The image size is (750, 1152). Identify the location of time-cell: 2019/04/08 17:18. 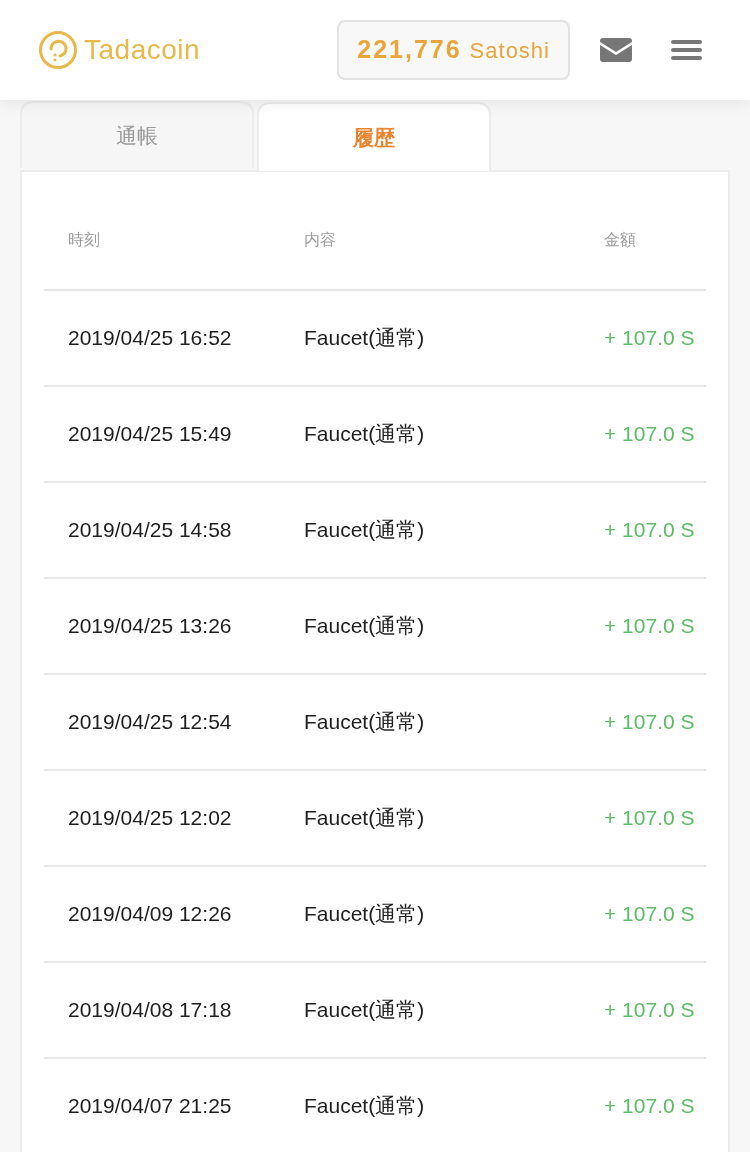
(150, 1010).